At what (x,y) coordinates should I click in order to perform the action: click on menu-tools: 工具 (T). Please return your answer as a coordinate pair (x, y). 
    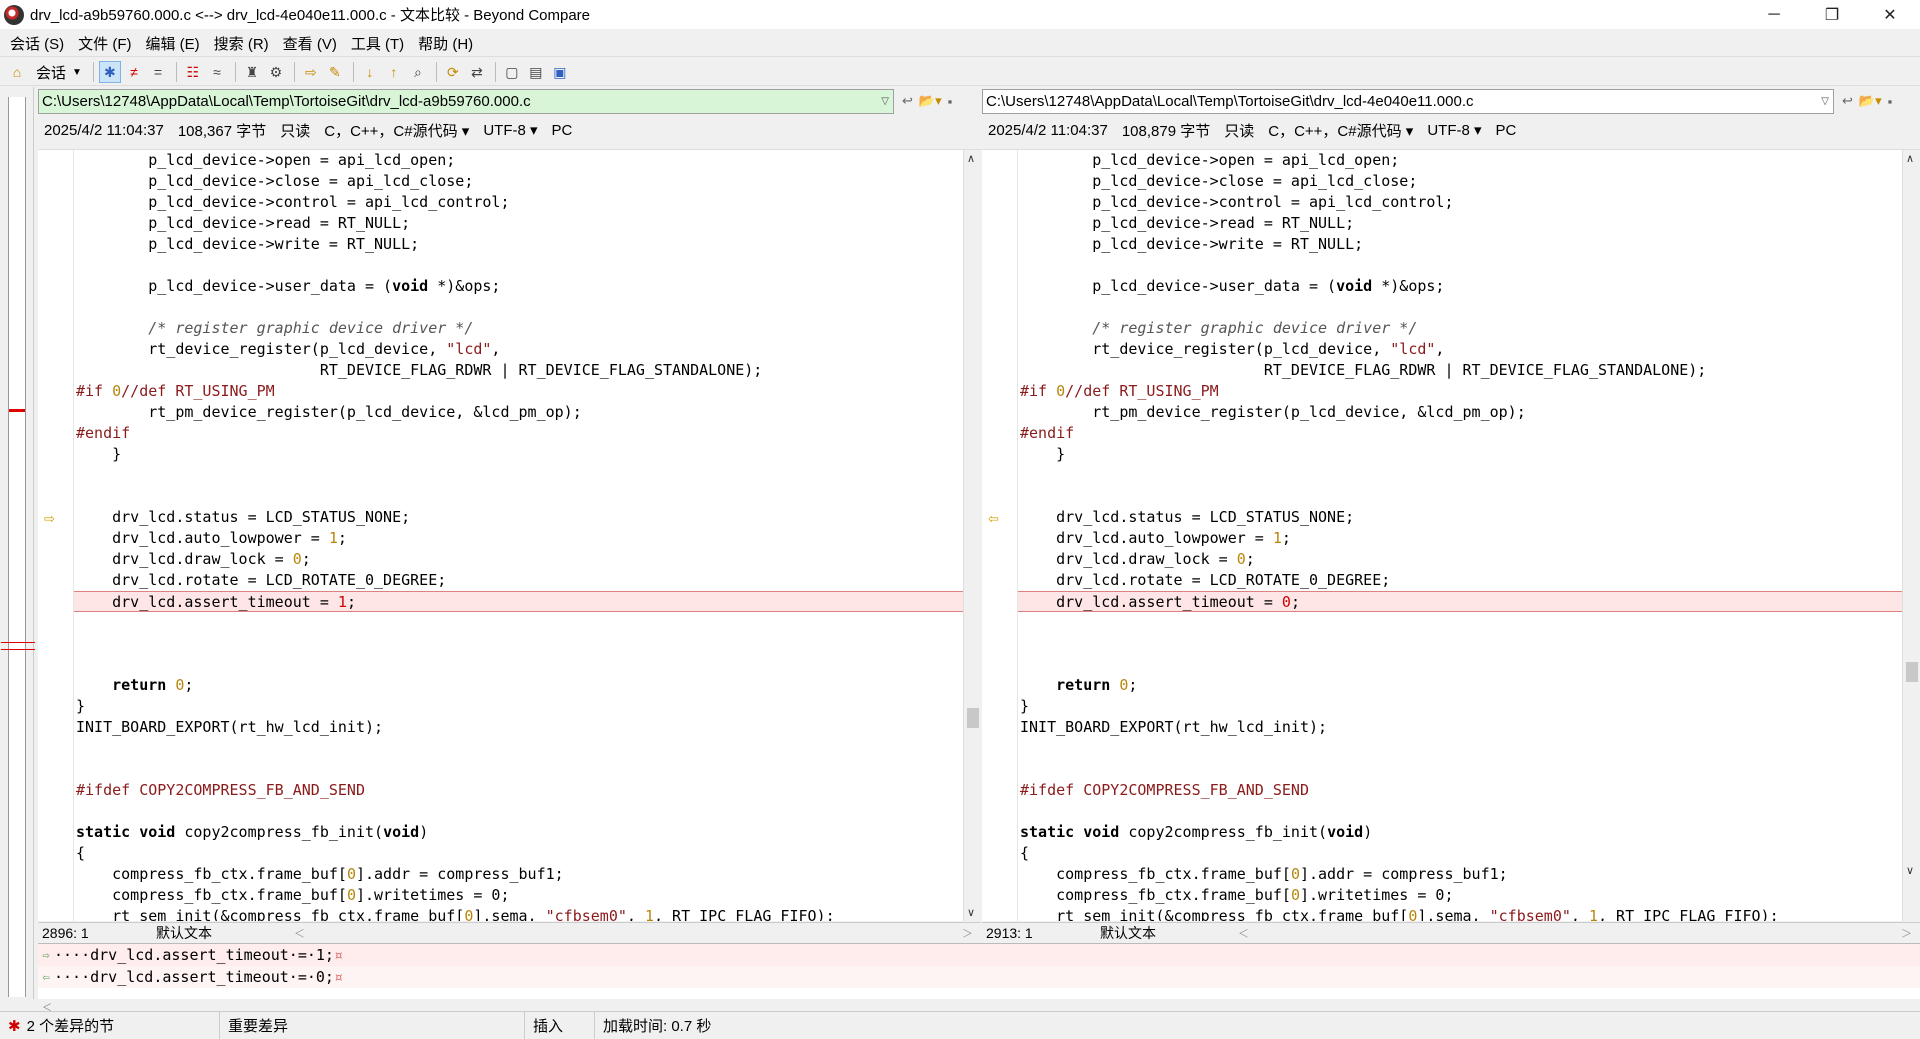
    Looking at the image, I should click on (377, 43).